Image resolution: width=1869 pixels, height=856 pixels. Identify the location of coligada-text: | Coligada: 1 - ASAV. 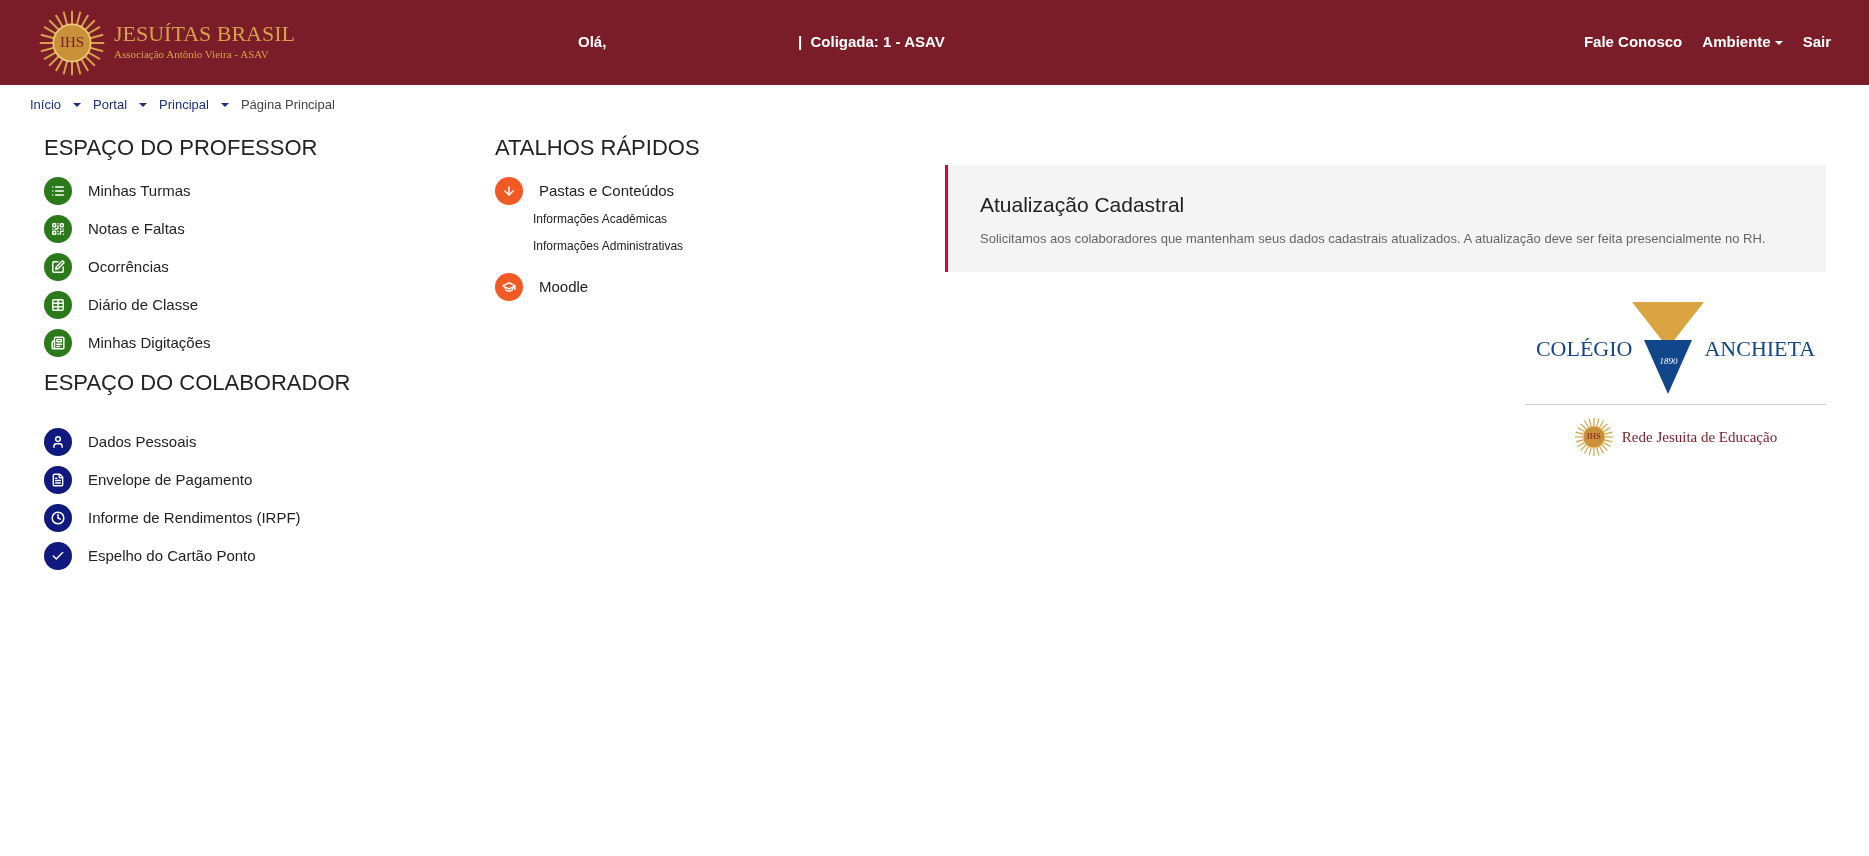
(871, 42).